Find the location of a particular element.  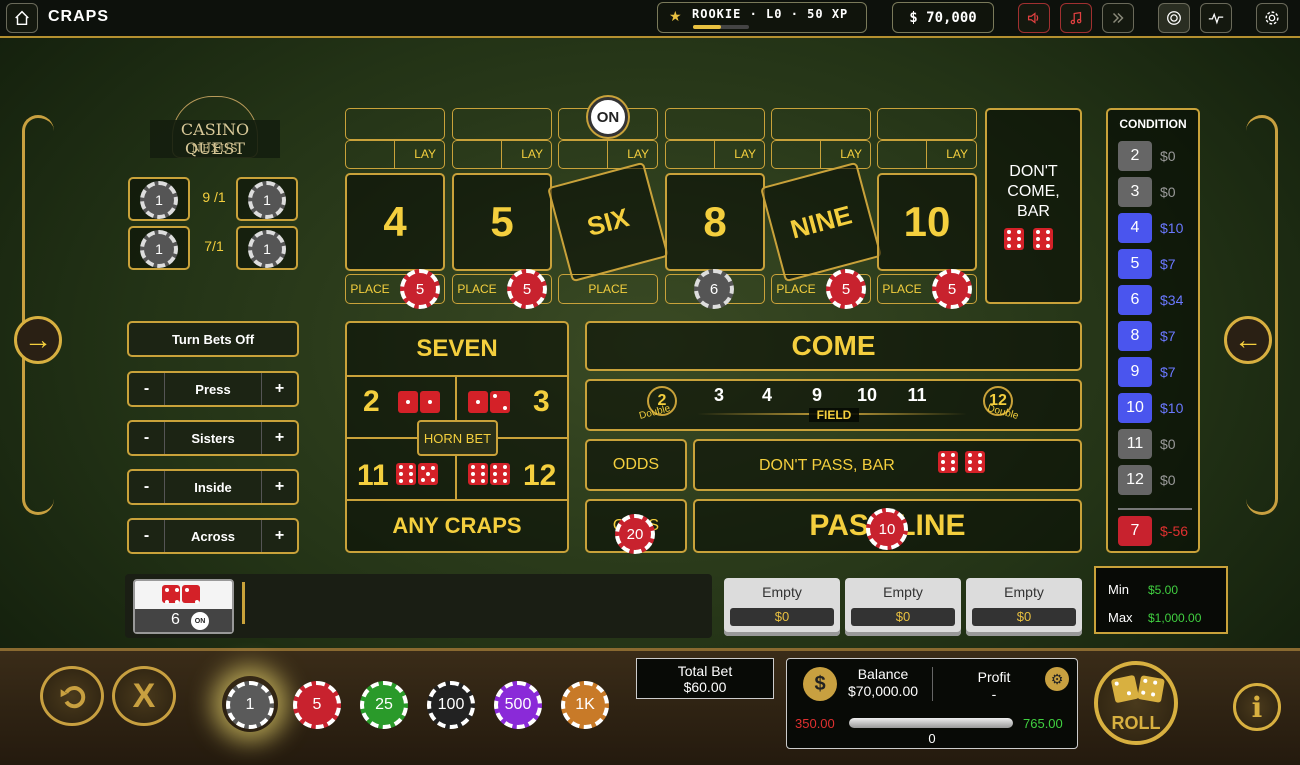

pass-line-chip: 10 is located at coordinates (887, 529).